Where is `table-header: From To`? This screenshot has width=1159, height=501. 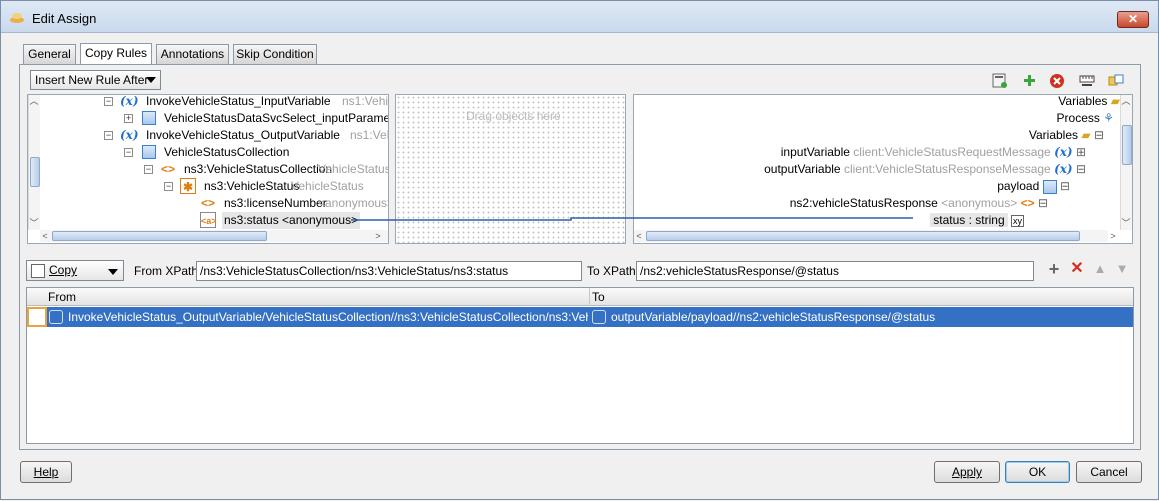 table-header: From To is located at coordinates (580, 297).